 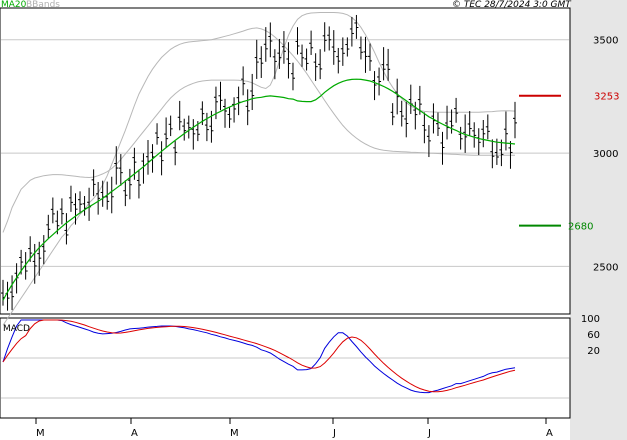 I want to click on price-tick-label: 3000, so click(x=605, y=154).